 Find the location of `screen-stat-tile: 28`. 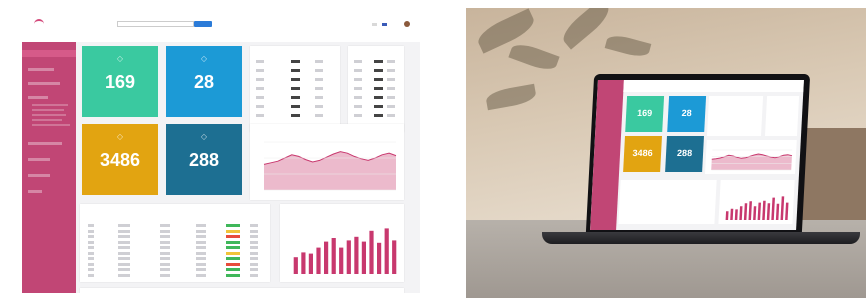

screen-stat-tile: 28 is located at coordinates (687, 114).